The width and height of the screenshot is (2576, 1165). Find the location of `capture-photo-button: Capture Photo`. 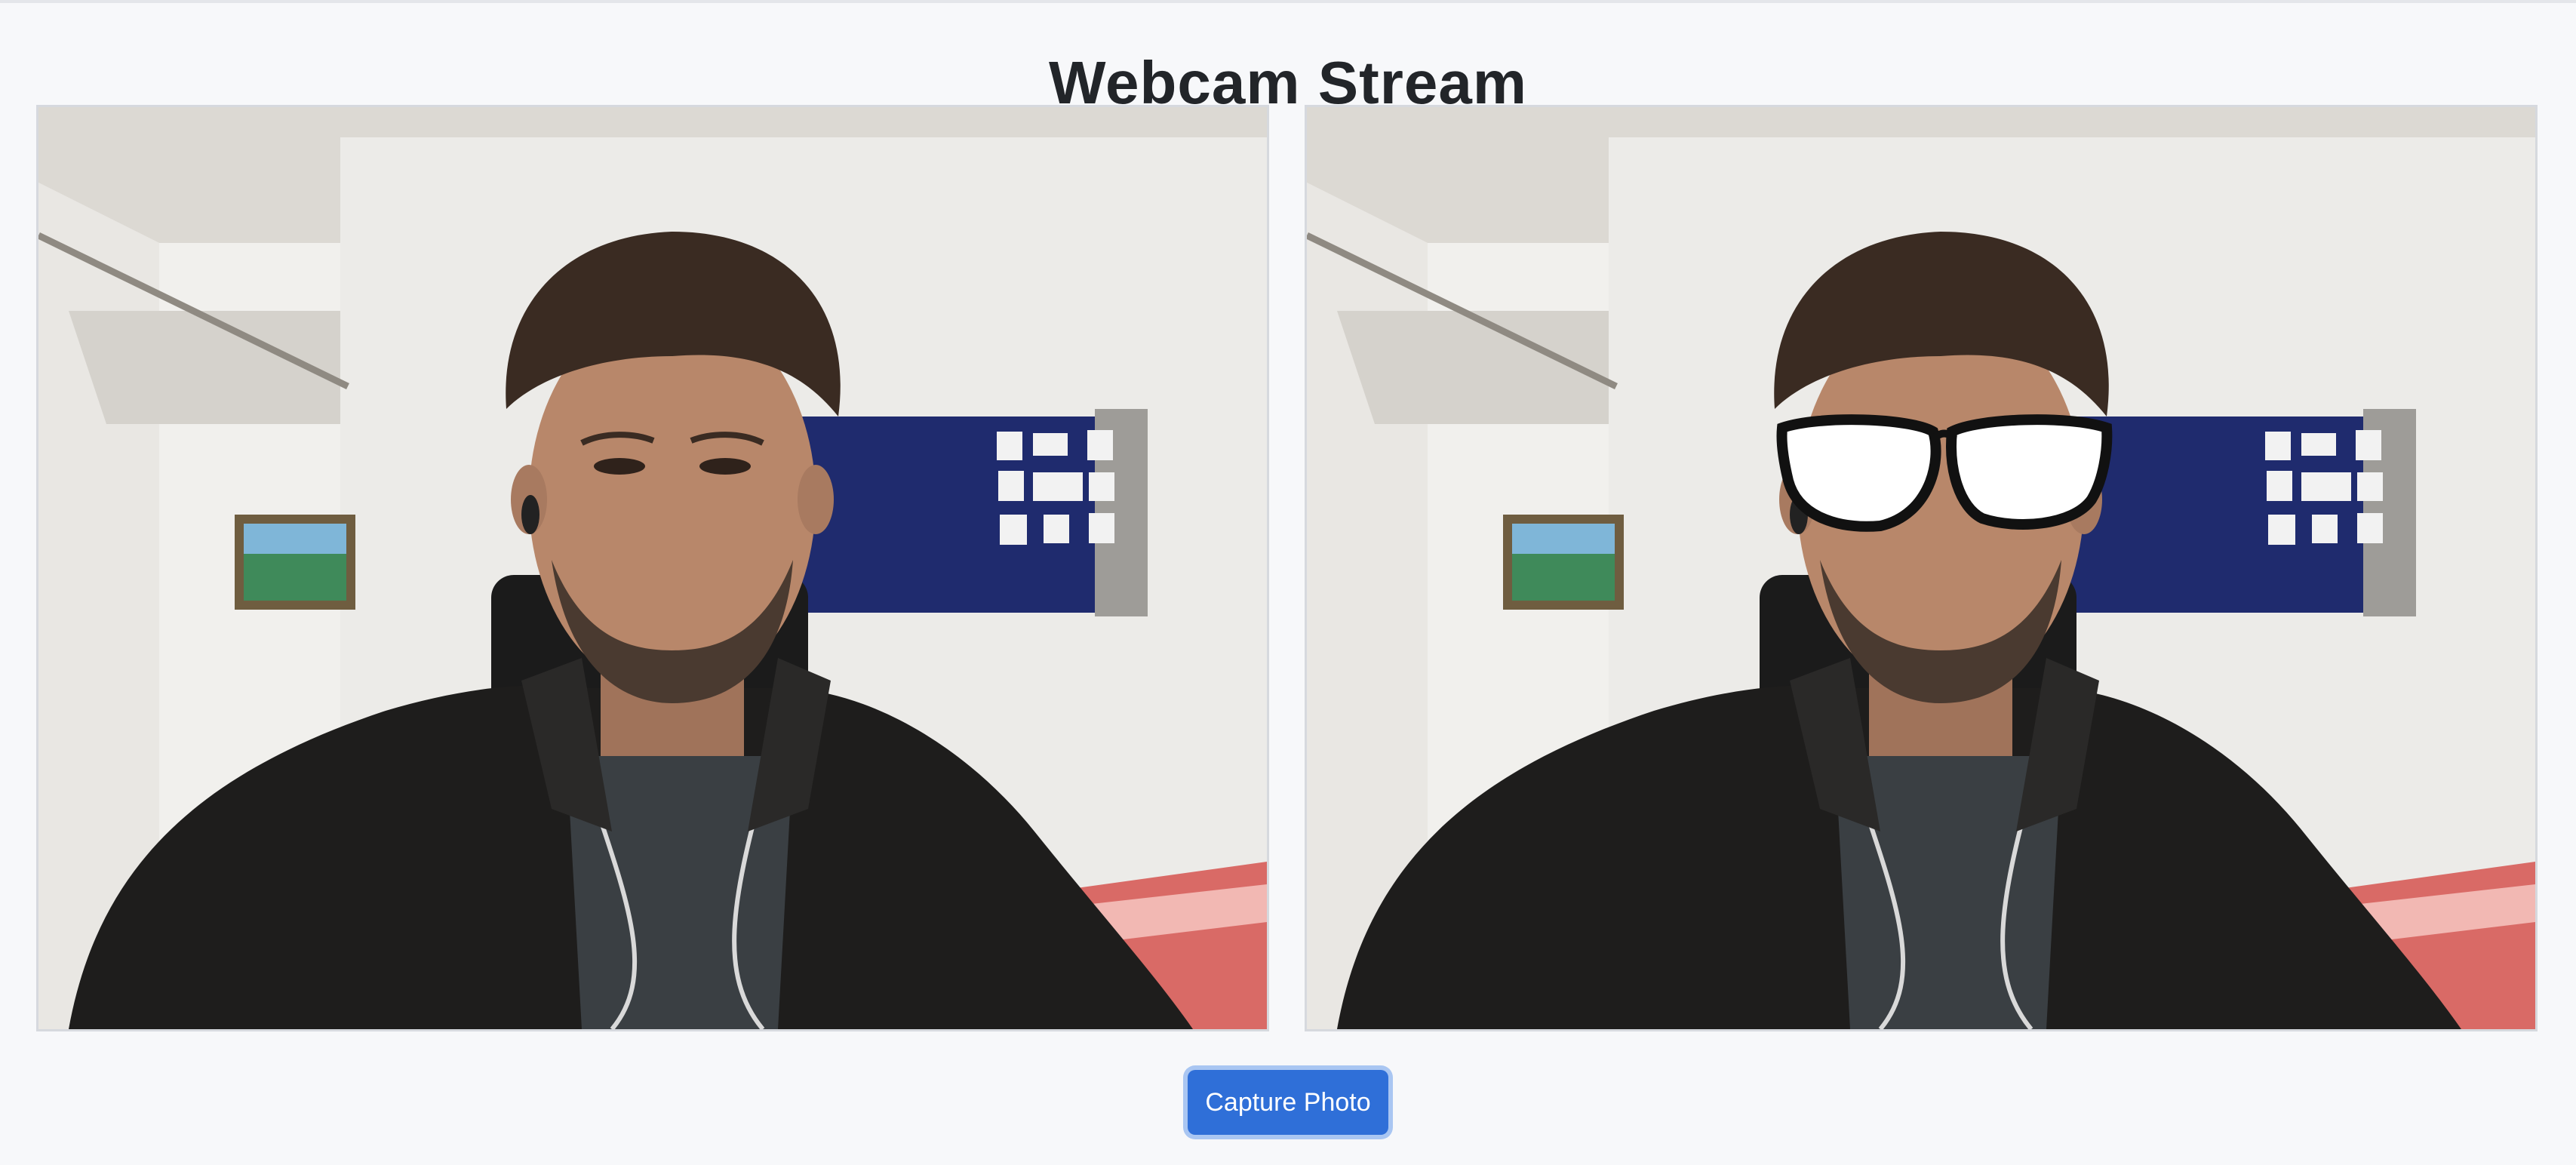

capture-photo-button: Capture Photo is located at coordinates (1288, 1103).